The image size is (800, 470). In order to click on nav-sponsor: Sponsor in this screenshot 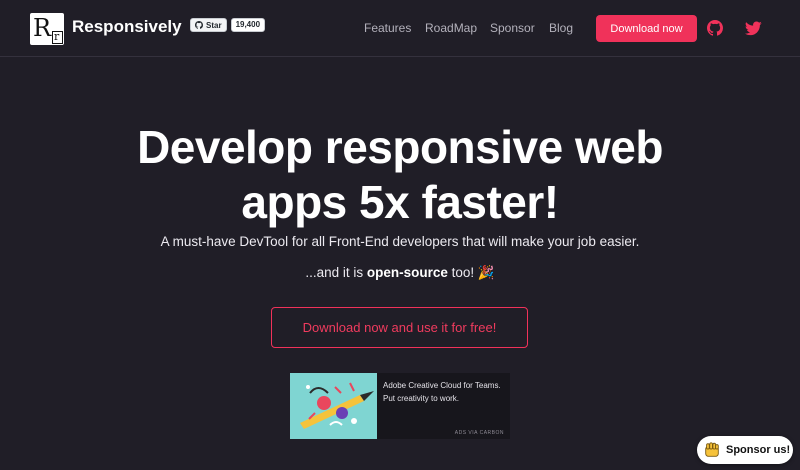, I will do `click(512, 28)`.